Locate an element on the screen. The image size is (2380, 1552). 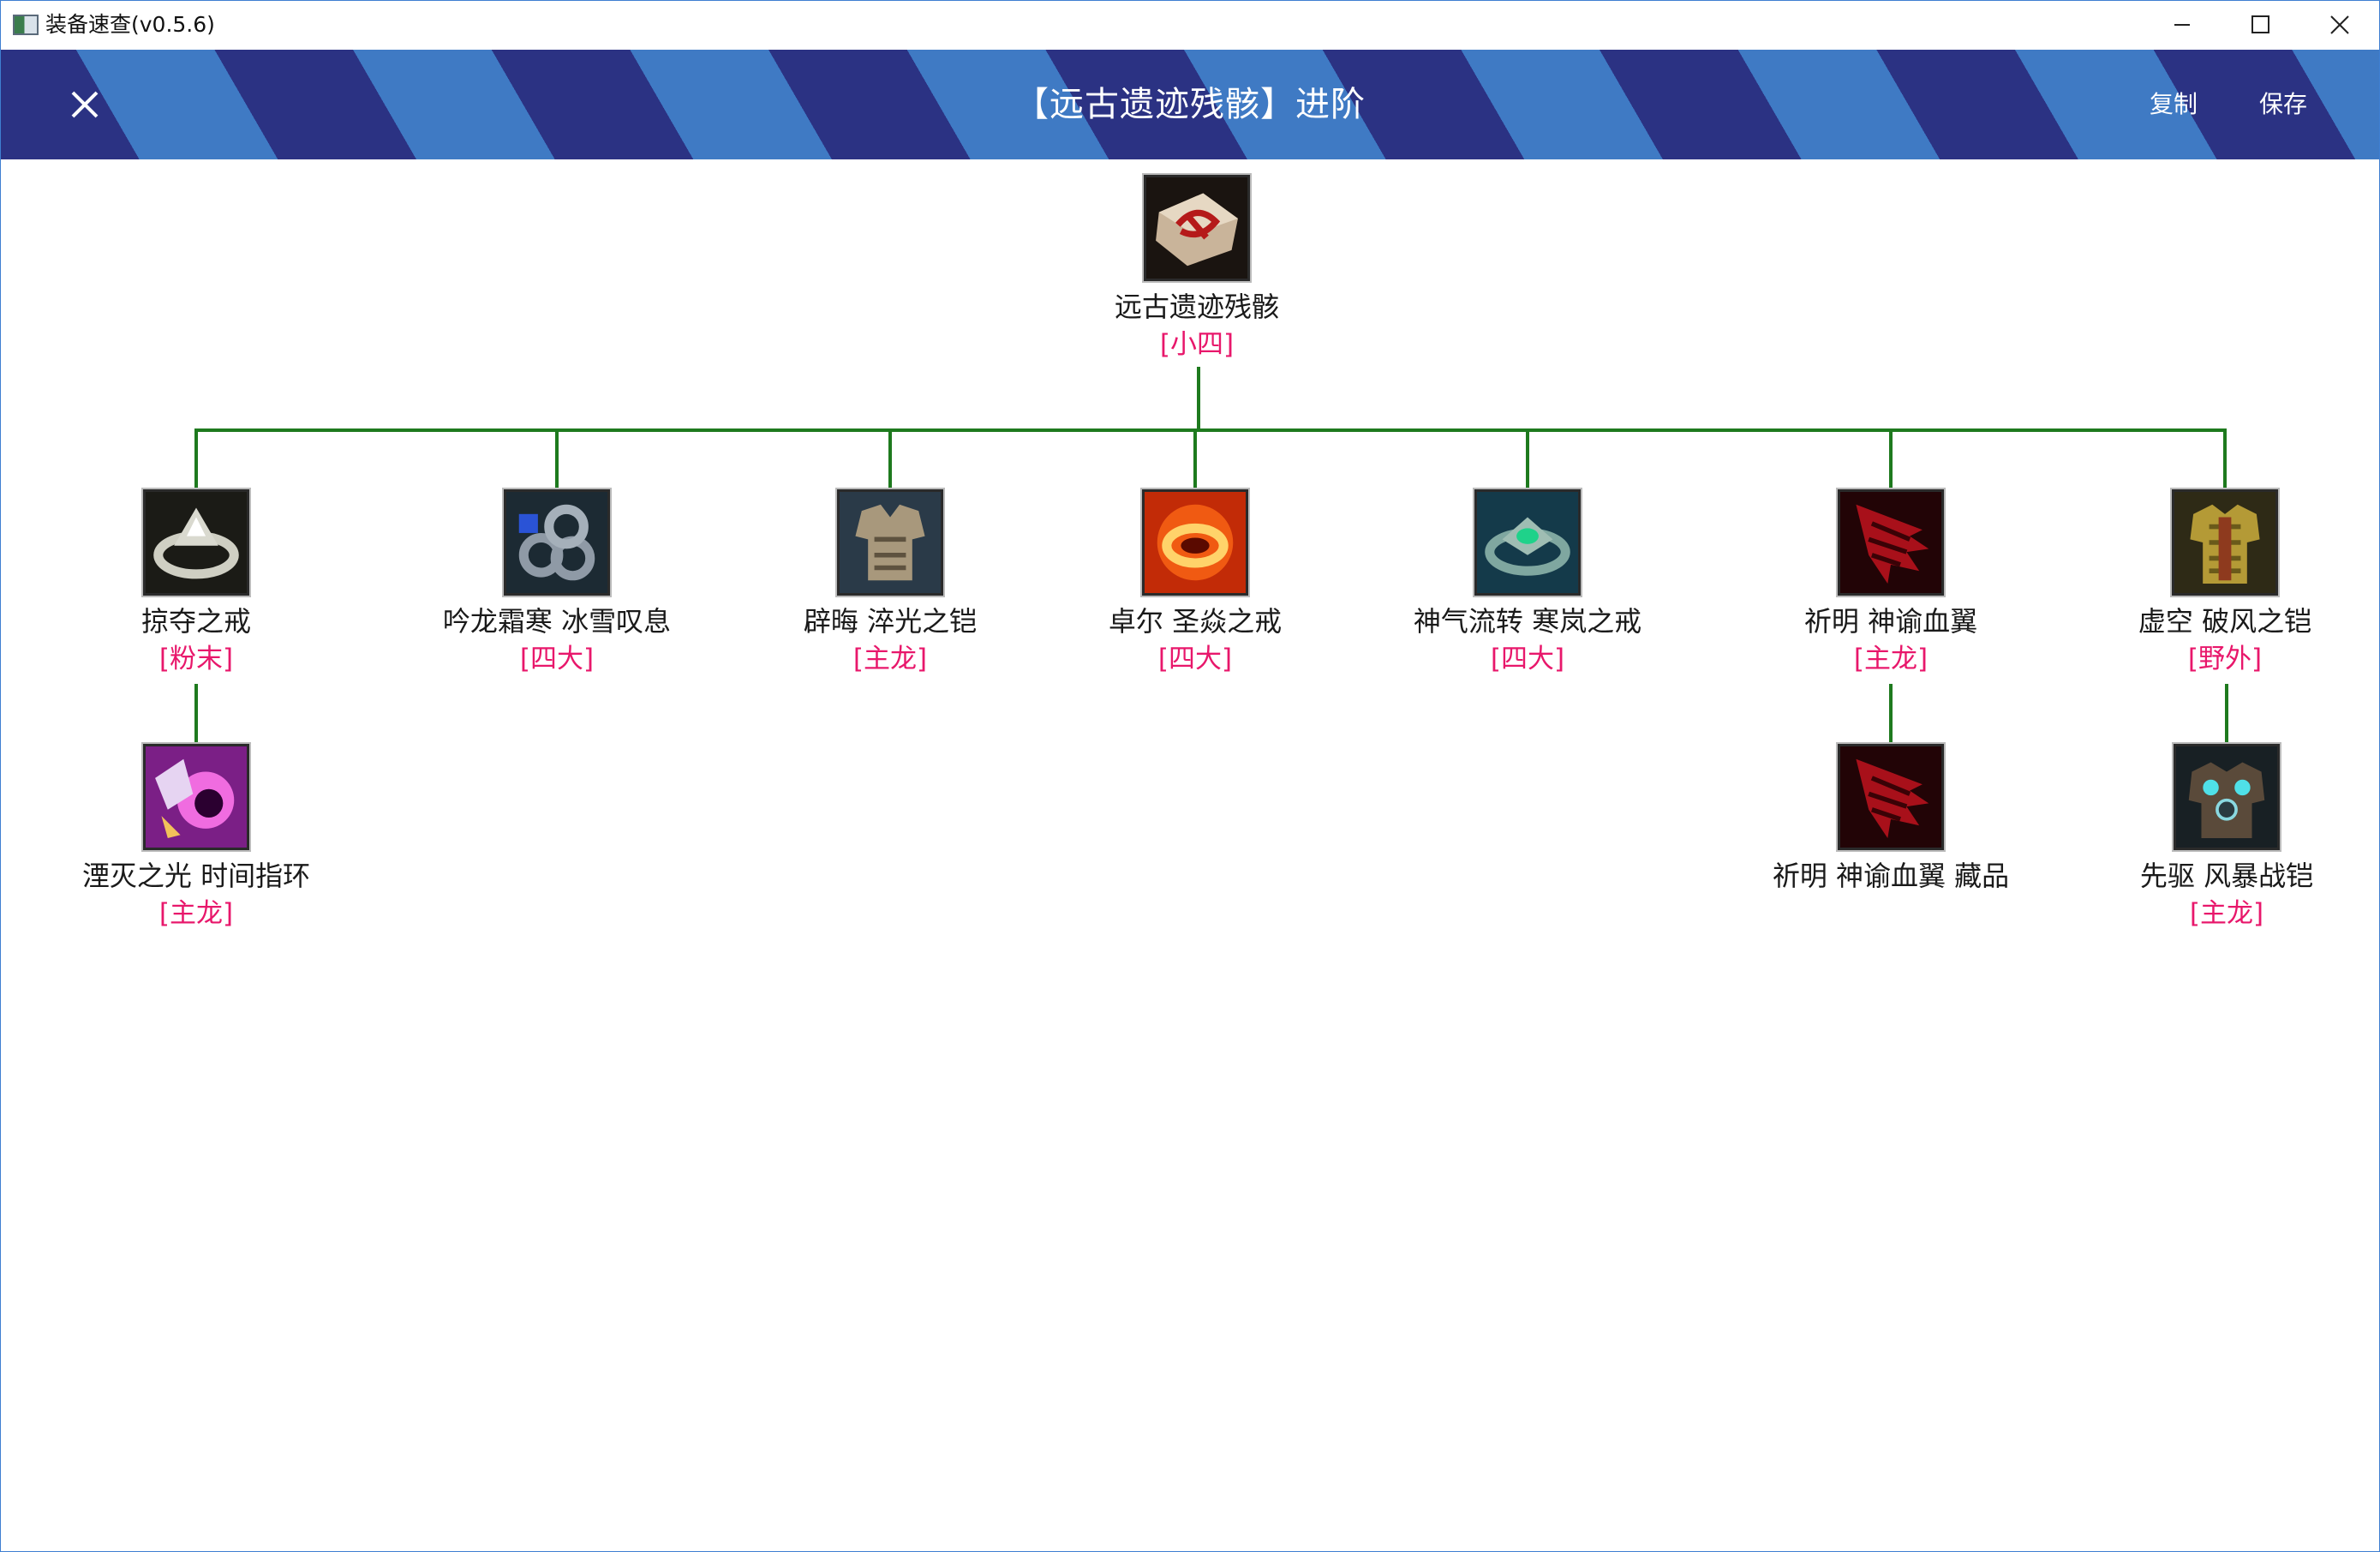
copy-button: 复制 is located at coordinates (2173, 105).